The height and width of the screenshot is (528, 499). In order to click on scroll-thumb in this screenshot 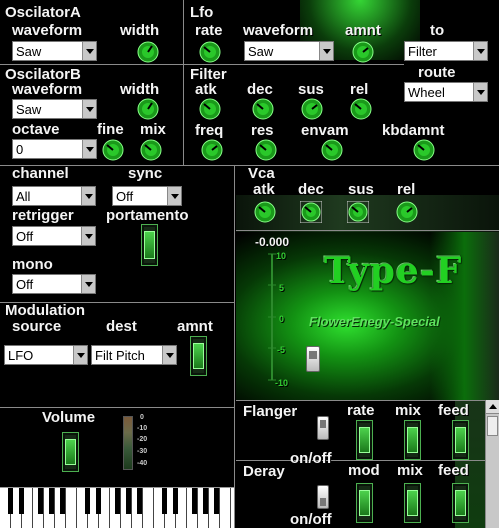, I will do `click(492, 426)`.